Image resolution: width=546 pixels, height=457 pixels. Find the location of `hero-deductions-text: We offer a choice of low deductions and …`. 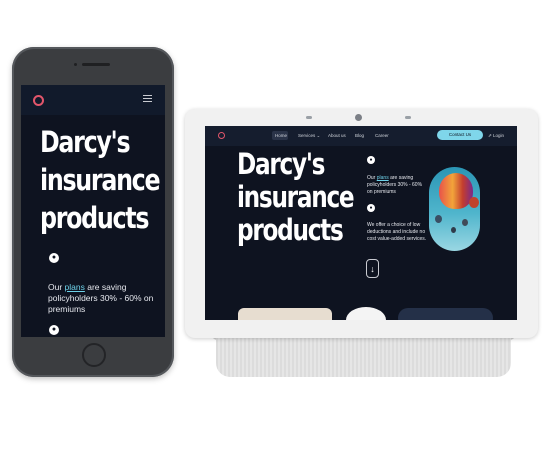

hero-deductions-text: We offer a choice of low deductions and … is located at coordinates (397, 232).